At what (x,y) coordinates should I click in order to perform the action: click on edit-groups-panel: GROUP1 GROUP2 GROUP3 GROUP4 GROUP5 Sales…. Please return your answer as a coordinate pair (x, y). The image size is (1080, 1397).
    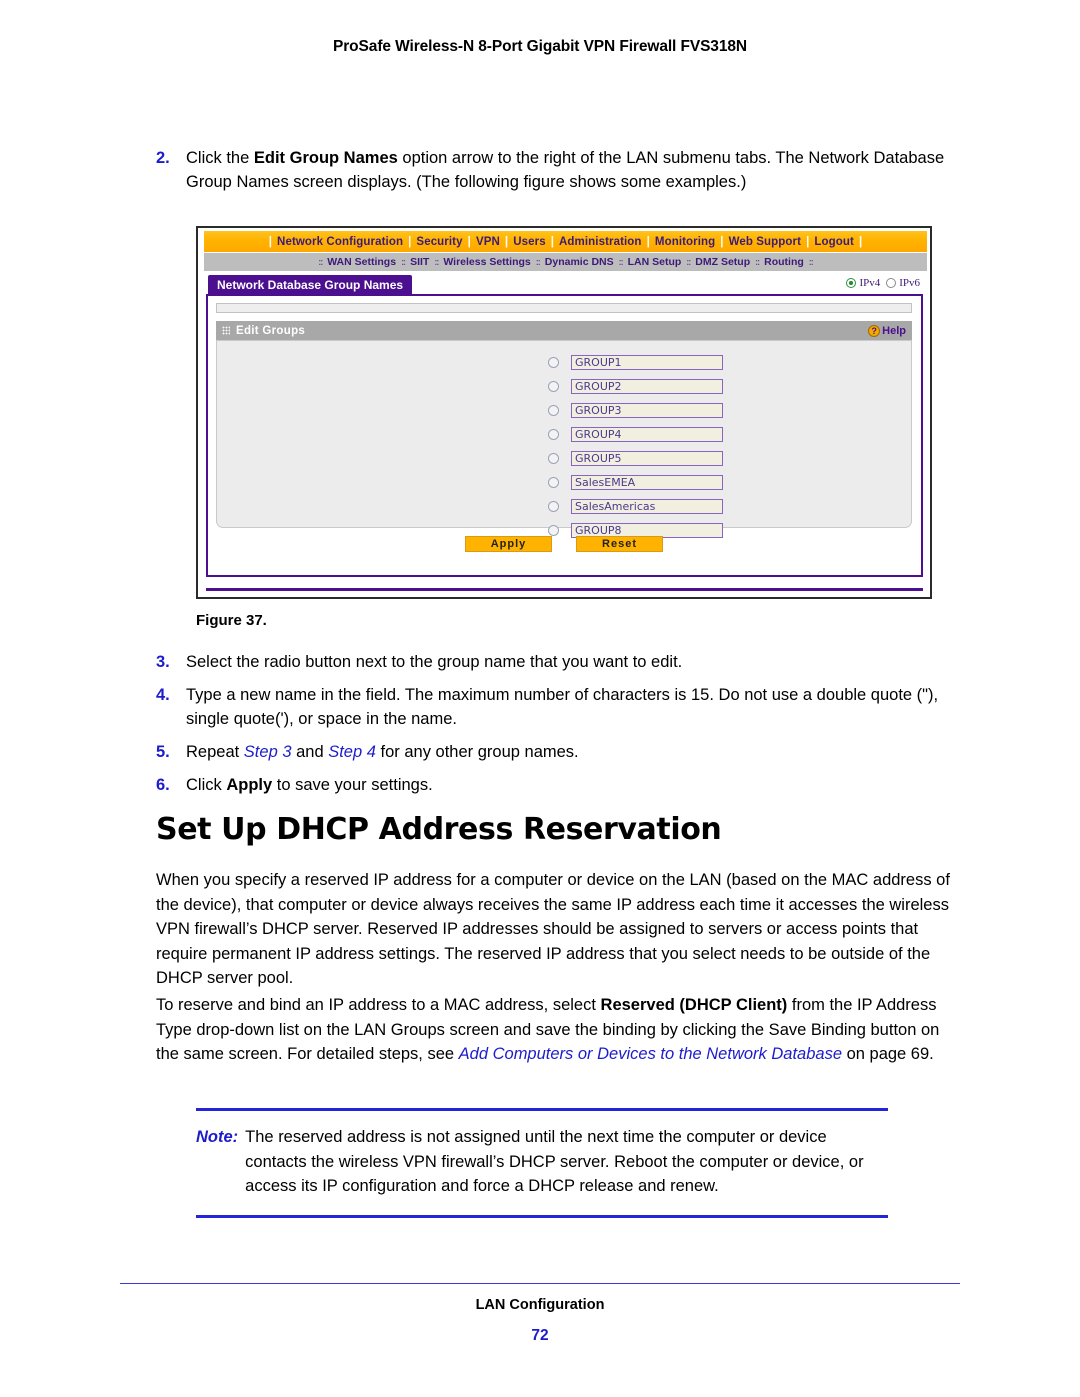
    Looking at the image, I should click on (564, 439).